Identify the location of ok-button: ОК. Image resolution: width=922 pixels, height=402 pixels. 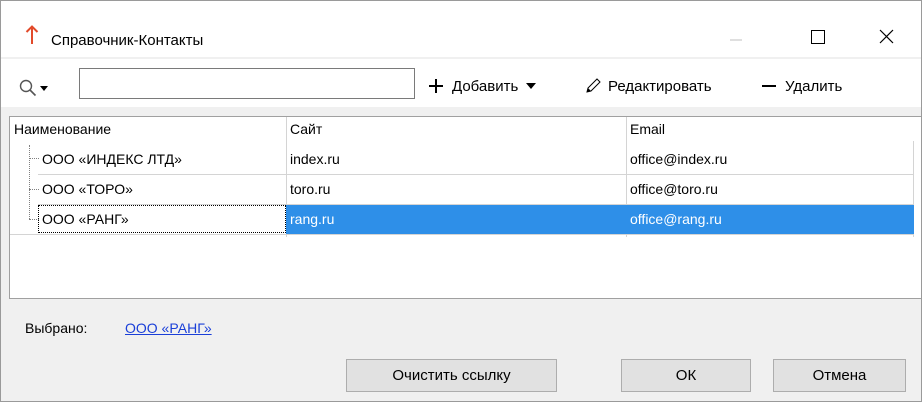
(686, 375).